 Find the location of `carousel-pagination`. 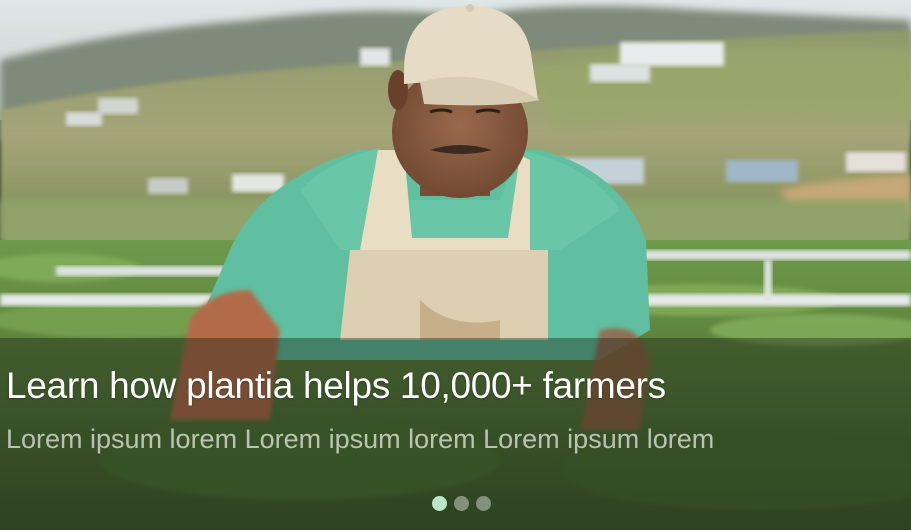

carousel-pagination is located at coordinates (461, 503).